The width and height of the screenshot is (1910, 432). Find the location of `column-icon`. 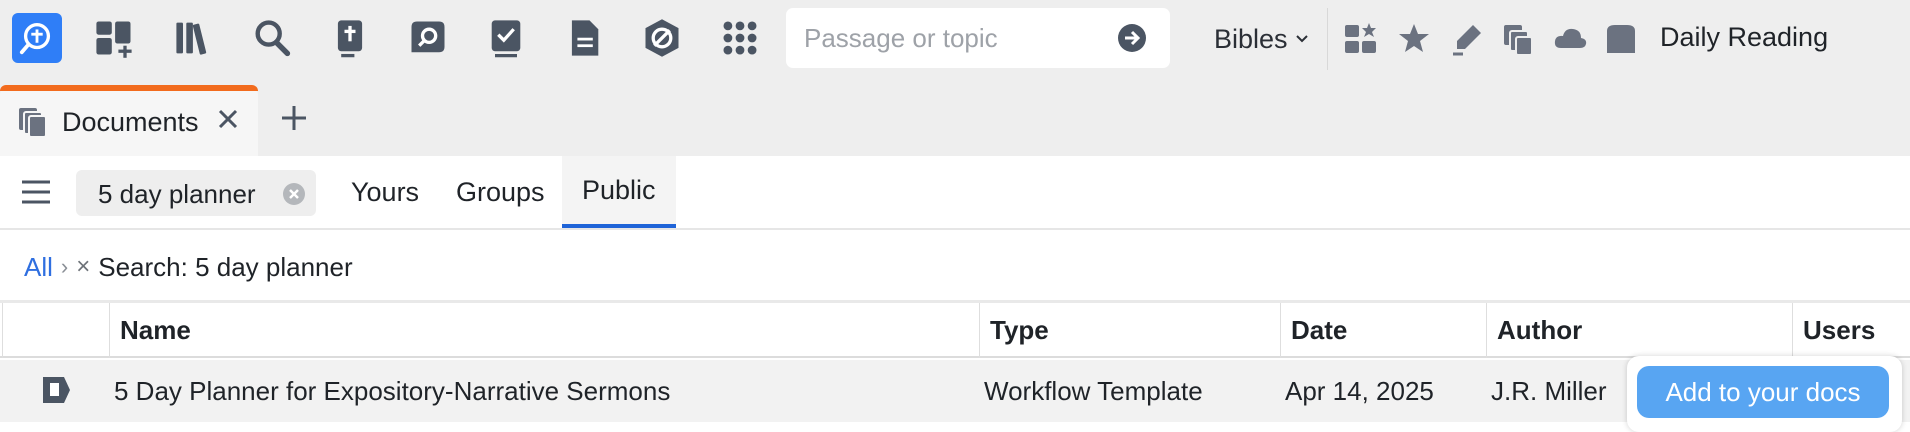

column-icon is located at coordinates (55, 330).